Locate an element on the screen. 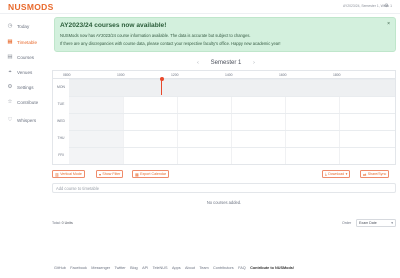 This screenshot has height=278, width=400. order-label: Order is located at coordinates (347, 223).